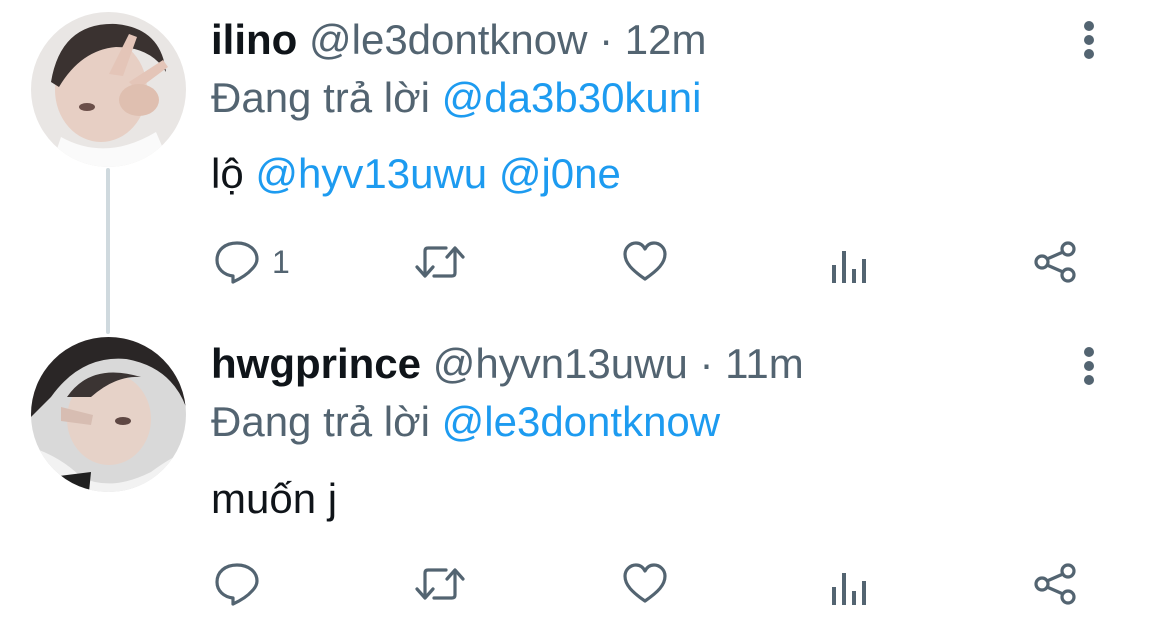 The height and width of the screenshot is (625, 1152). Describe the element at coordinates (320, 421) in the screenshot. I see `replying-to-label: Đang trả lời` at that location.